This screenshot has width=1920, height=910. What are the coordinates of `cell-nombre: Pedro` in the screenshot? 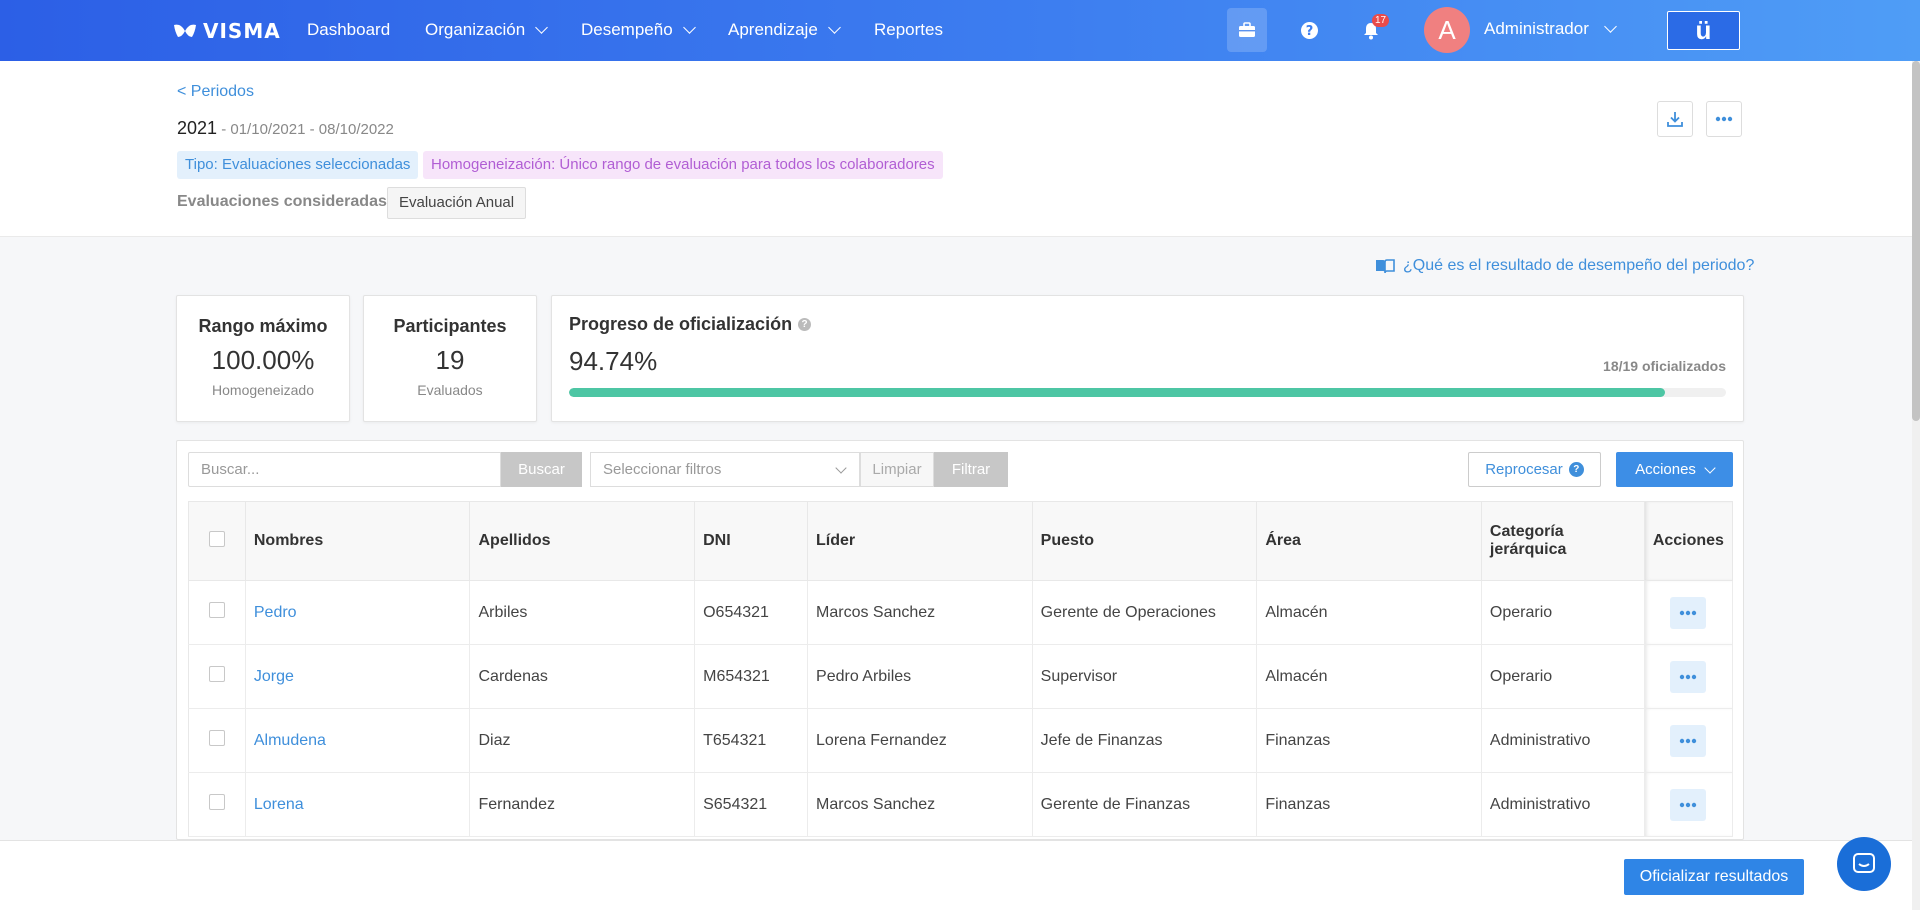 It's located at (358, 612).